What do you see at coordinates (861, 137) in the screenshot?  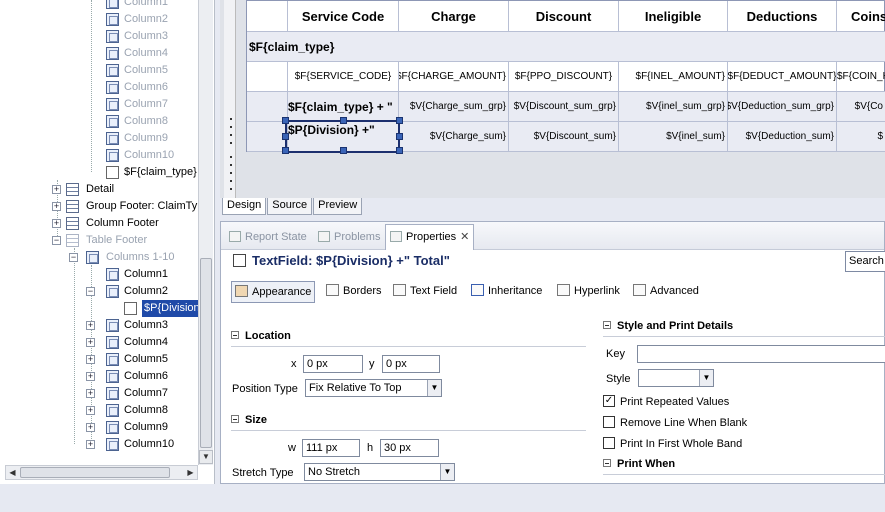 I see `total-cell: $` at bounding box center [861, 137].